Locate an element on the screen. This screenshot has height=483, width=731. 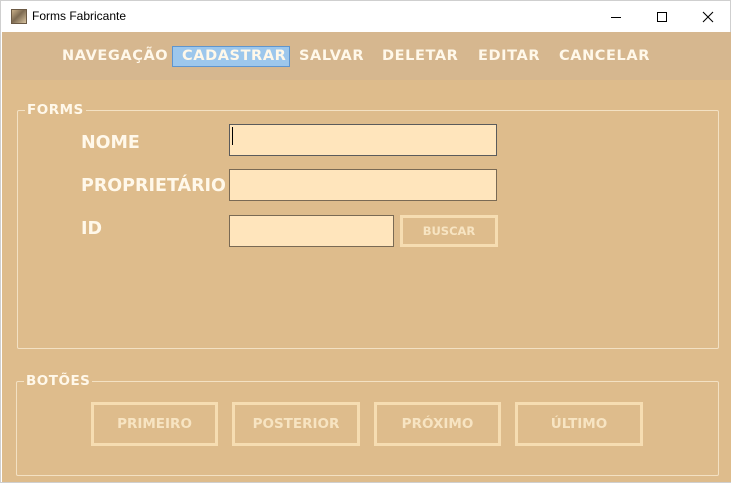
primeiro-button: PRIMEIRO is located at coordinates (154, 424).